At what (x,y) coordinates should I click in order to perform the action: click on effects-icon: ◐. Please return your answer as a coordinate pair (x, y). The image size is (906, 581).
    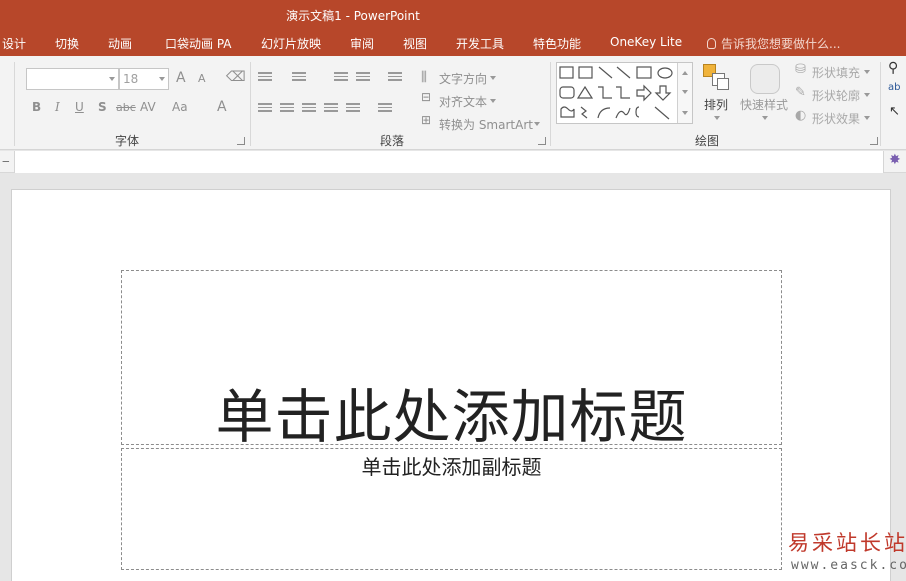
    Looking at the image, I should click on (801, 115).